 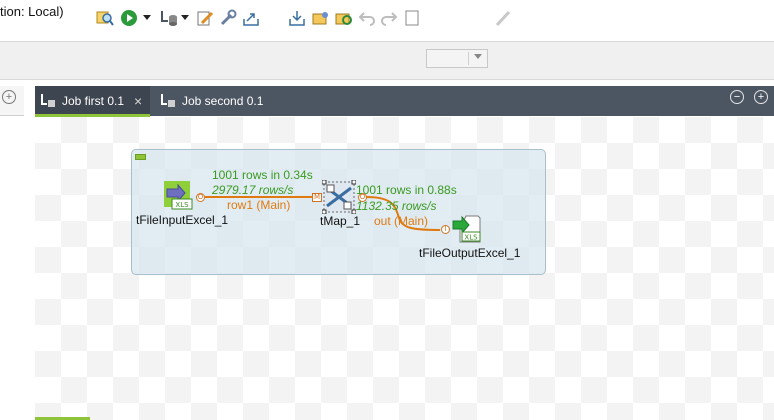 What do you see at coordinates (467, 229) in the screenshot?
I see `xls-output-icon: XLS` at bounding box center [467, 229].